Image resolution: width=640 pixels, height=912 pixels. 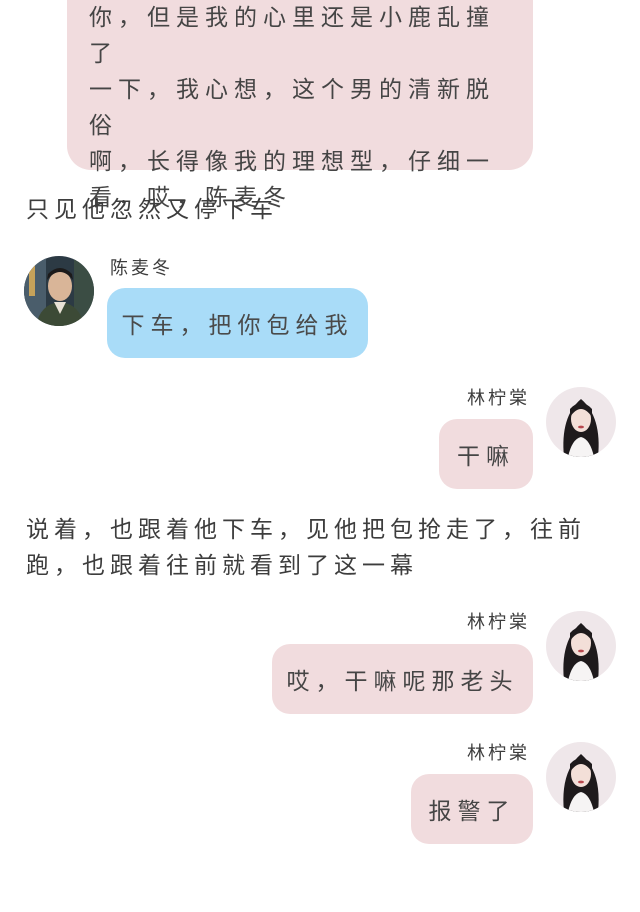 I want to click on message-text: 哎，干嘛呢那老头, so click(x=402, y=682).